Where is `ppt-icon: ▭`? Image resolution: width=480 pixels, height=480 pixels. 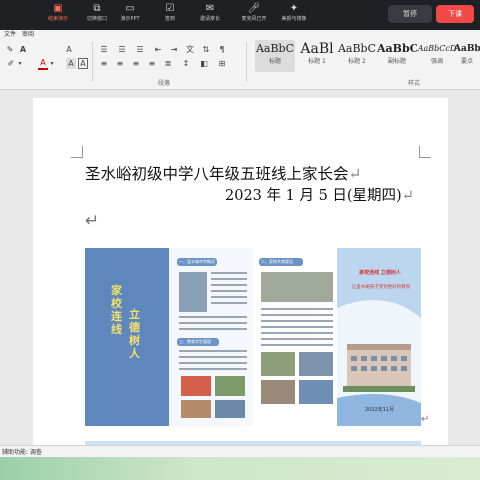 ppt-icon: ▭ is located at coordinates (130, 8).